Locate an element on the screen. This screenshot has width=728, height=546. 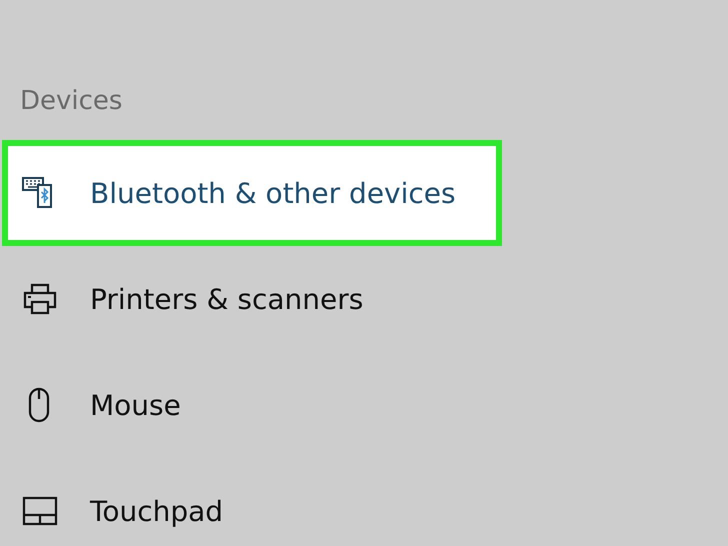
printer-icon is located at coordinates (40, 299).